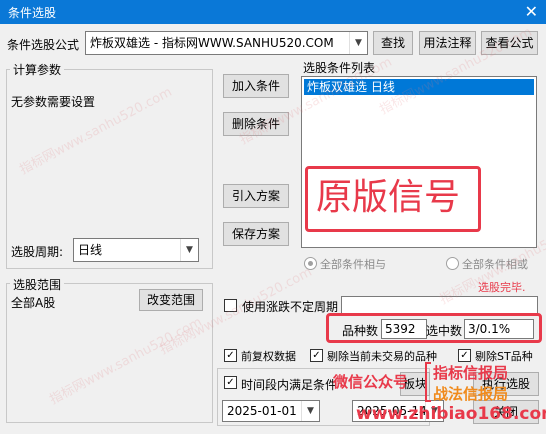 Image resolution: width=546 pixels, height=434 pixels. Describe the element at coordinates (447, 43) in the screenshot. I see `usage-button: 用法注释` at that location.